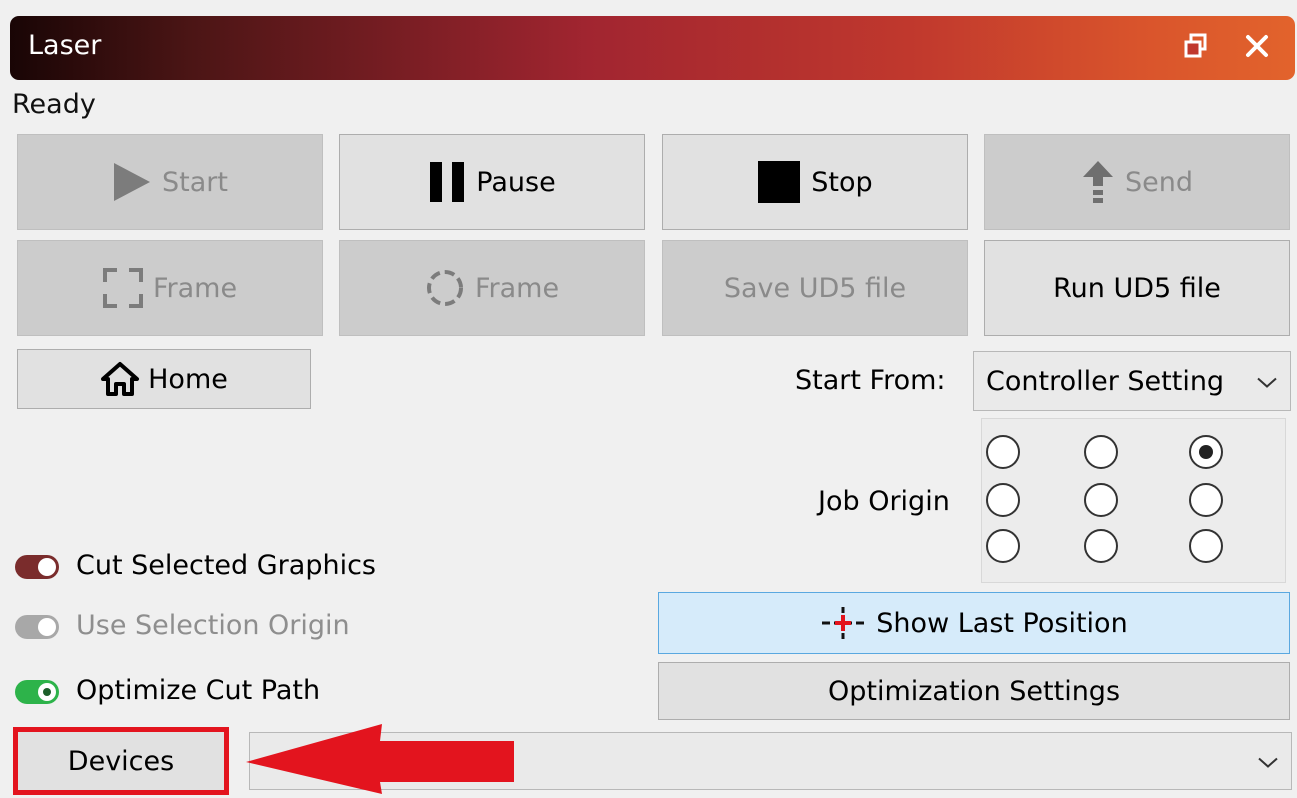 The width and height of the screenshot is (1297, 798). I want to click on optimization-settings-button: Optimization Settings, so click(974, 691).